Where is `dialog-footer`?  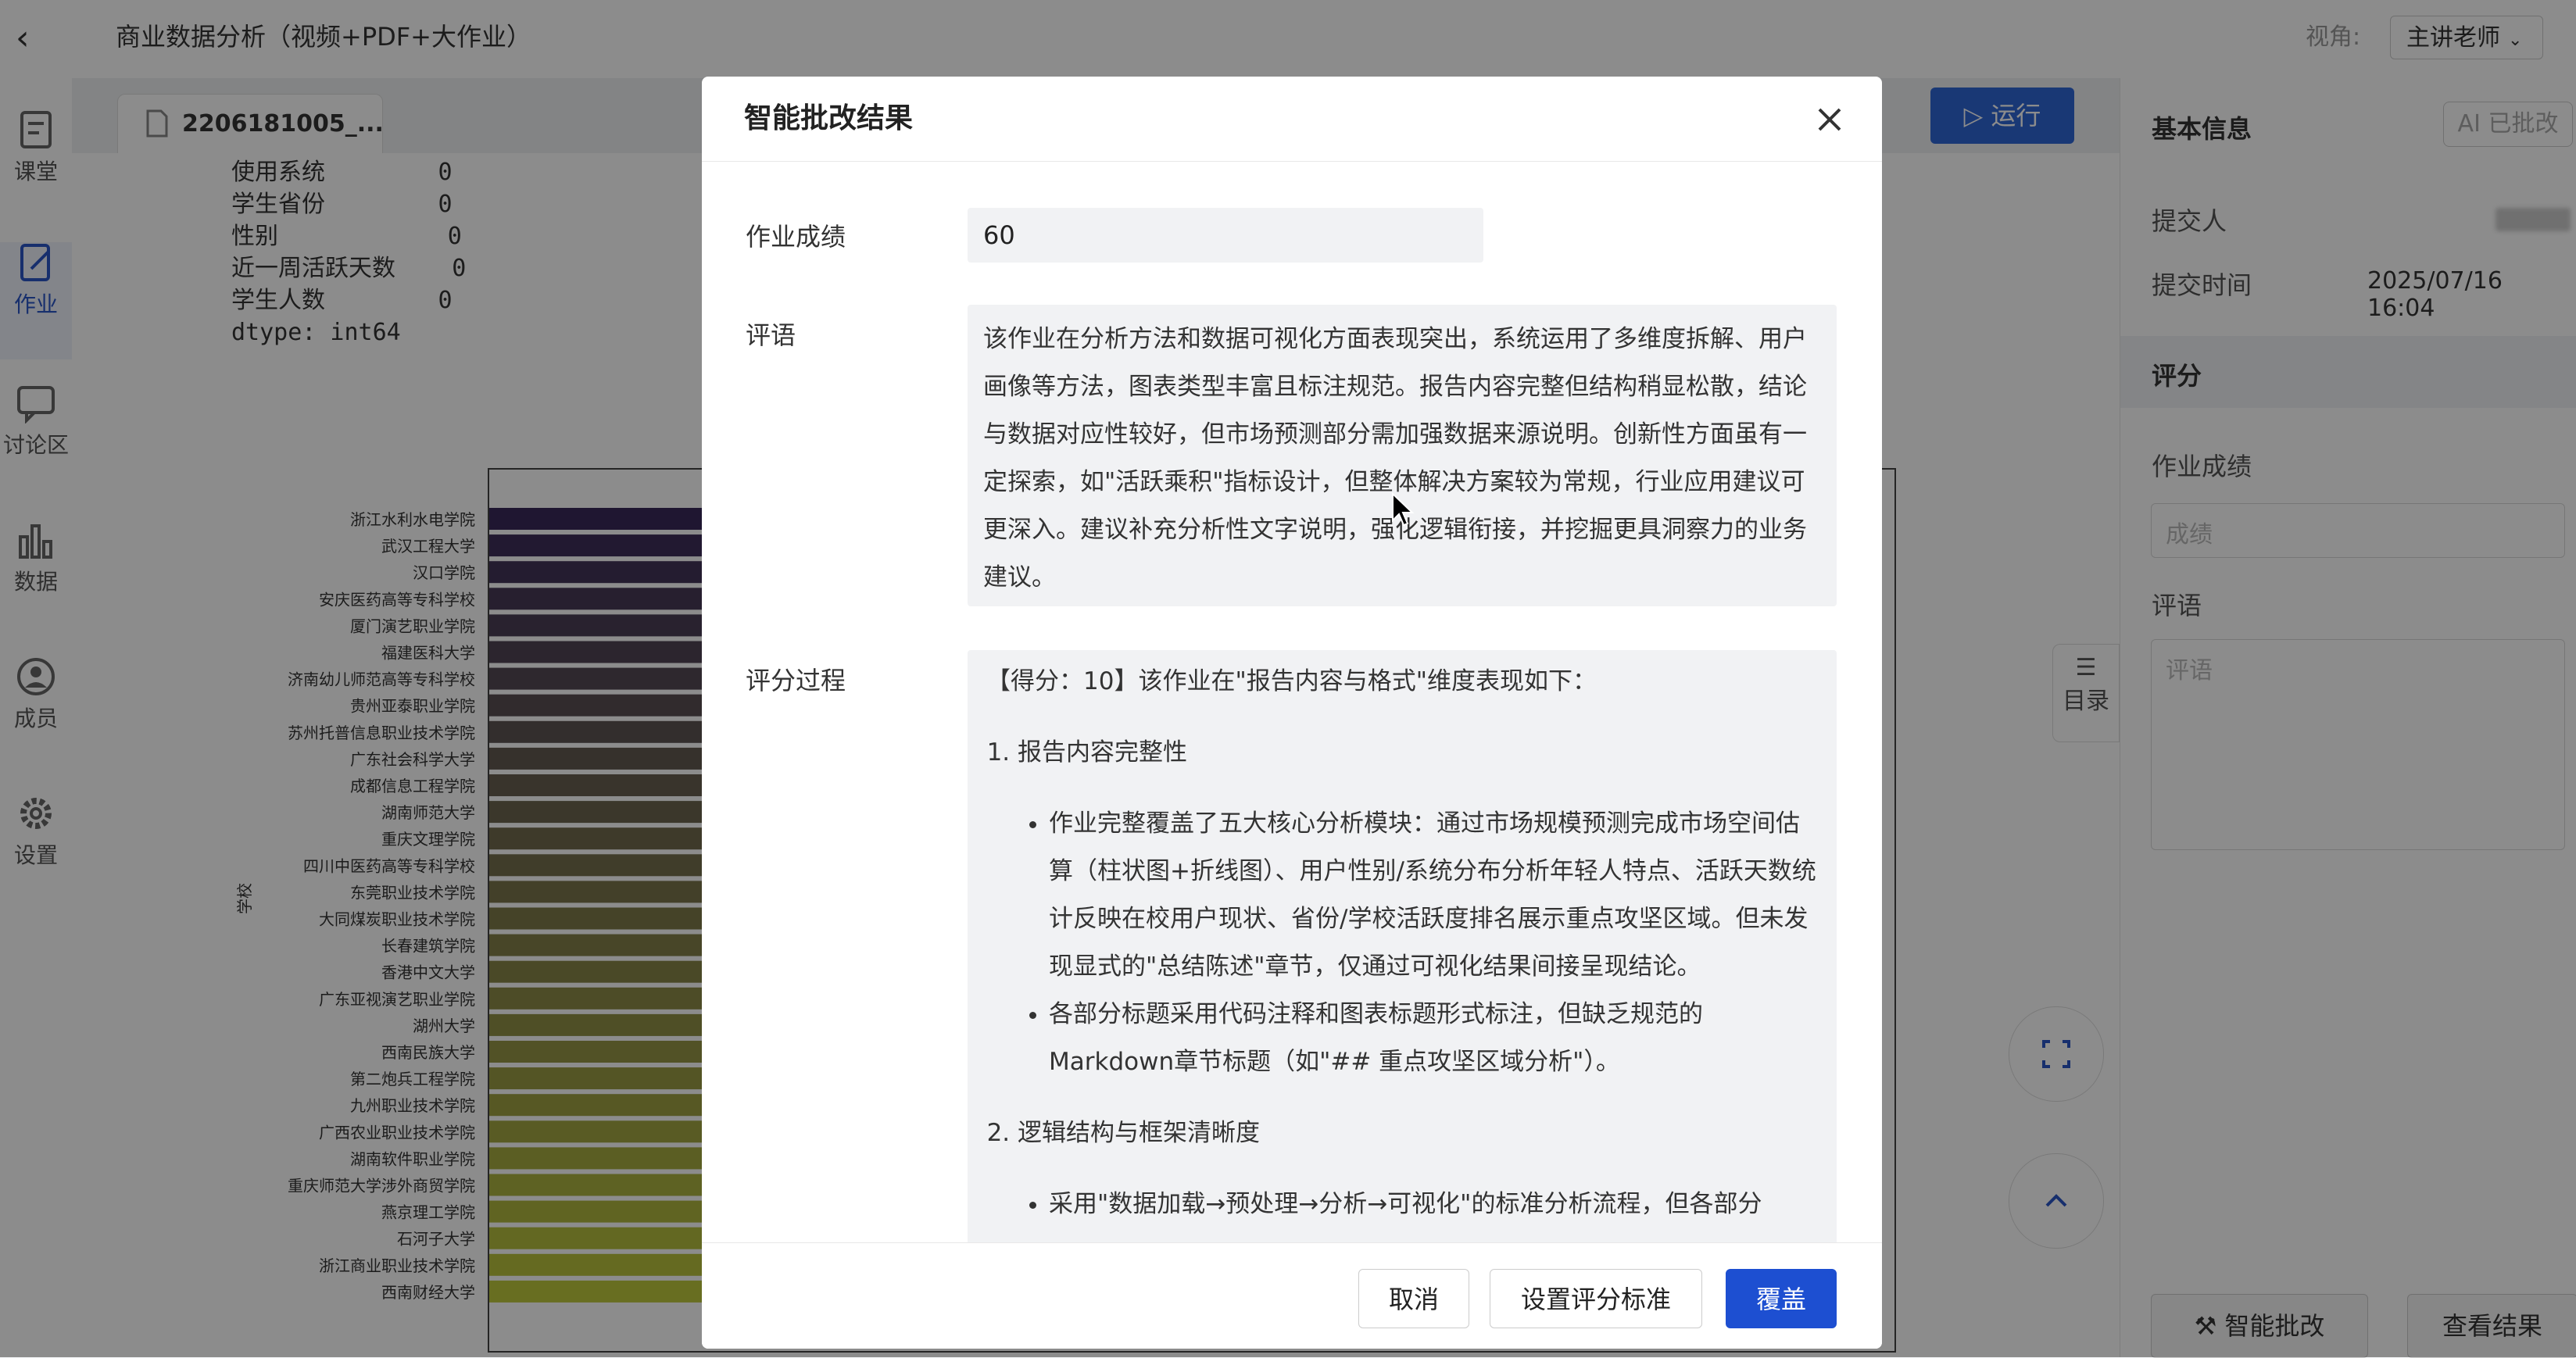
dialog-footer is located at coordinates (1292, 1295).